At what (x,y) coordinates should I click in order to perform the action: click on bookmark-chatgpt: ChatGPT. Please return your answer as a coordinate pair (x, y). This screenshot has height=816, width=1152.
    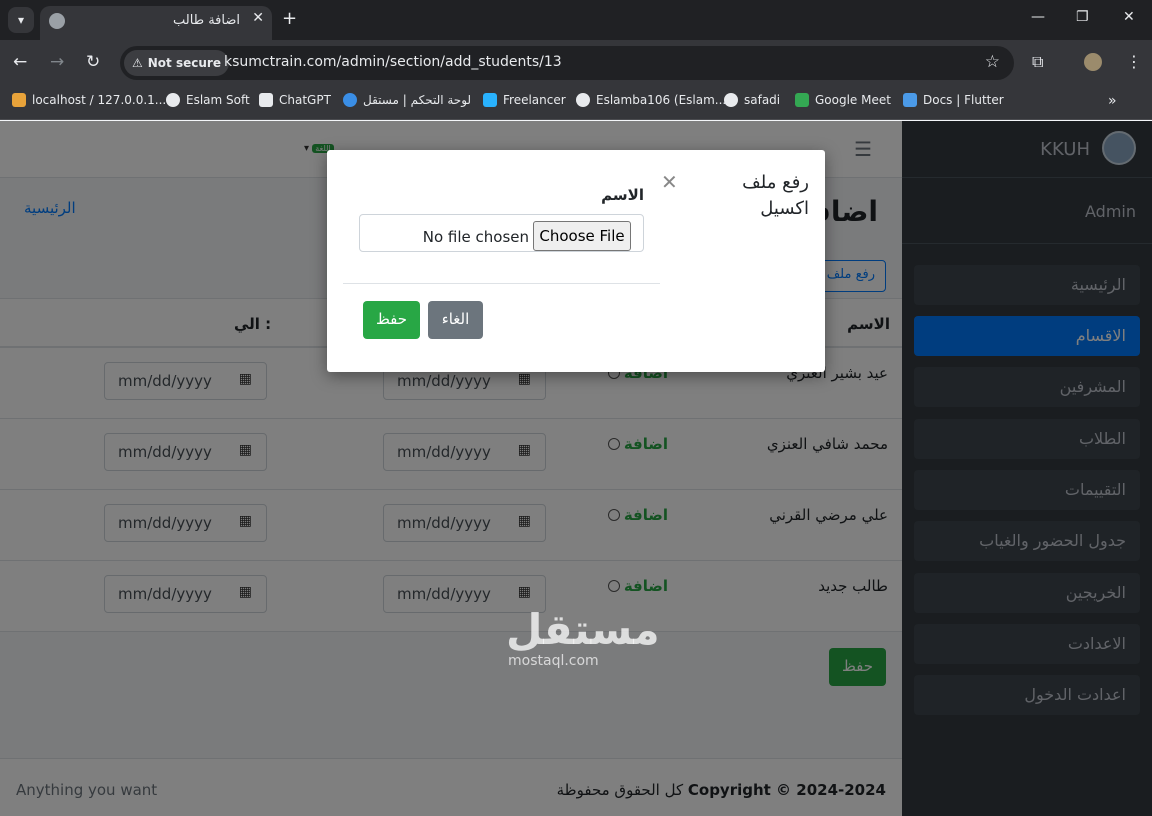
    Looking at the image, I should click on (295, 100).